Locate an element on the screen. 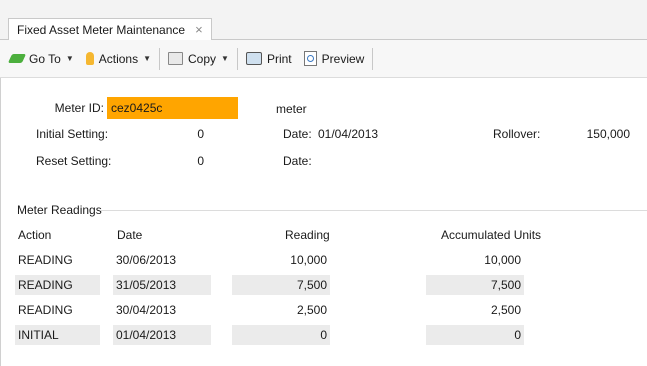 Image resolution: width=647 pixels, height=366 pixels. goto-label: Go To is located at coordinates (45, 58).